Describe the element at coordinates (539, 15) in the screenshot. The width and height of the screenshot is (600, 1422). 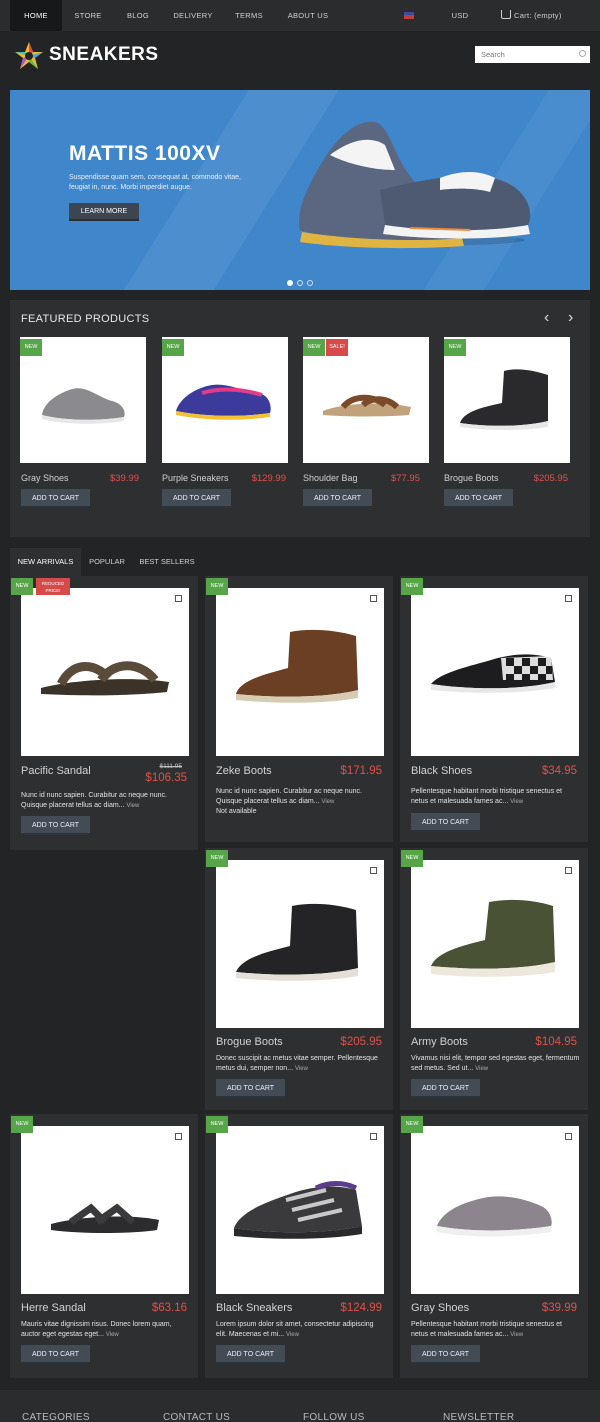
I see `cart-link: Cart: (empty)` at that location.